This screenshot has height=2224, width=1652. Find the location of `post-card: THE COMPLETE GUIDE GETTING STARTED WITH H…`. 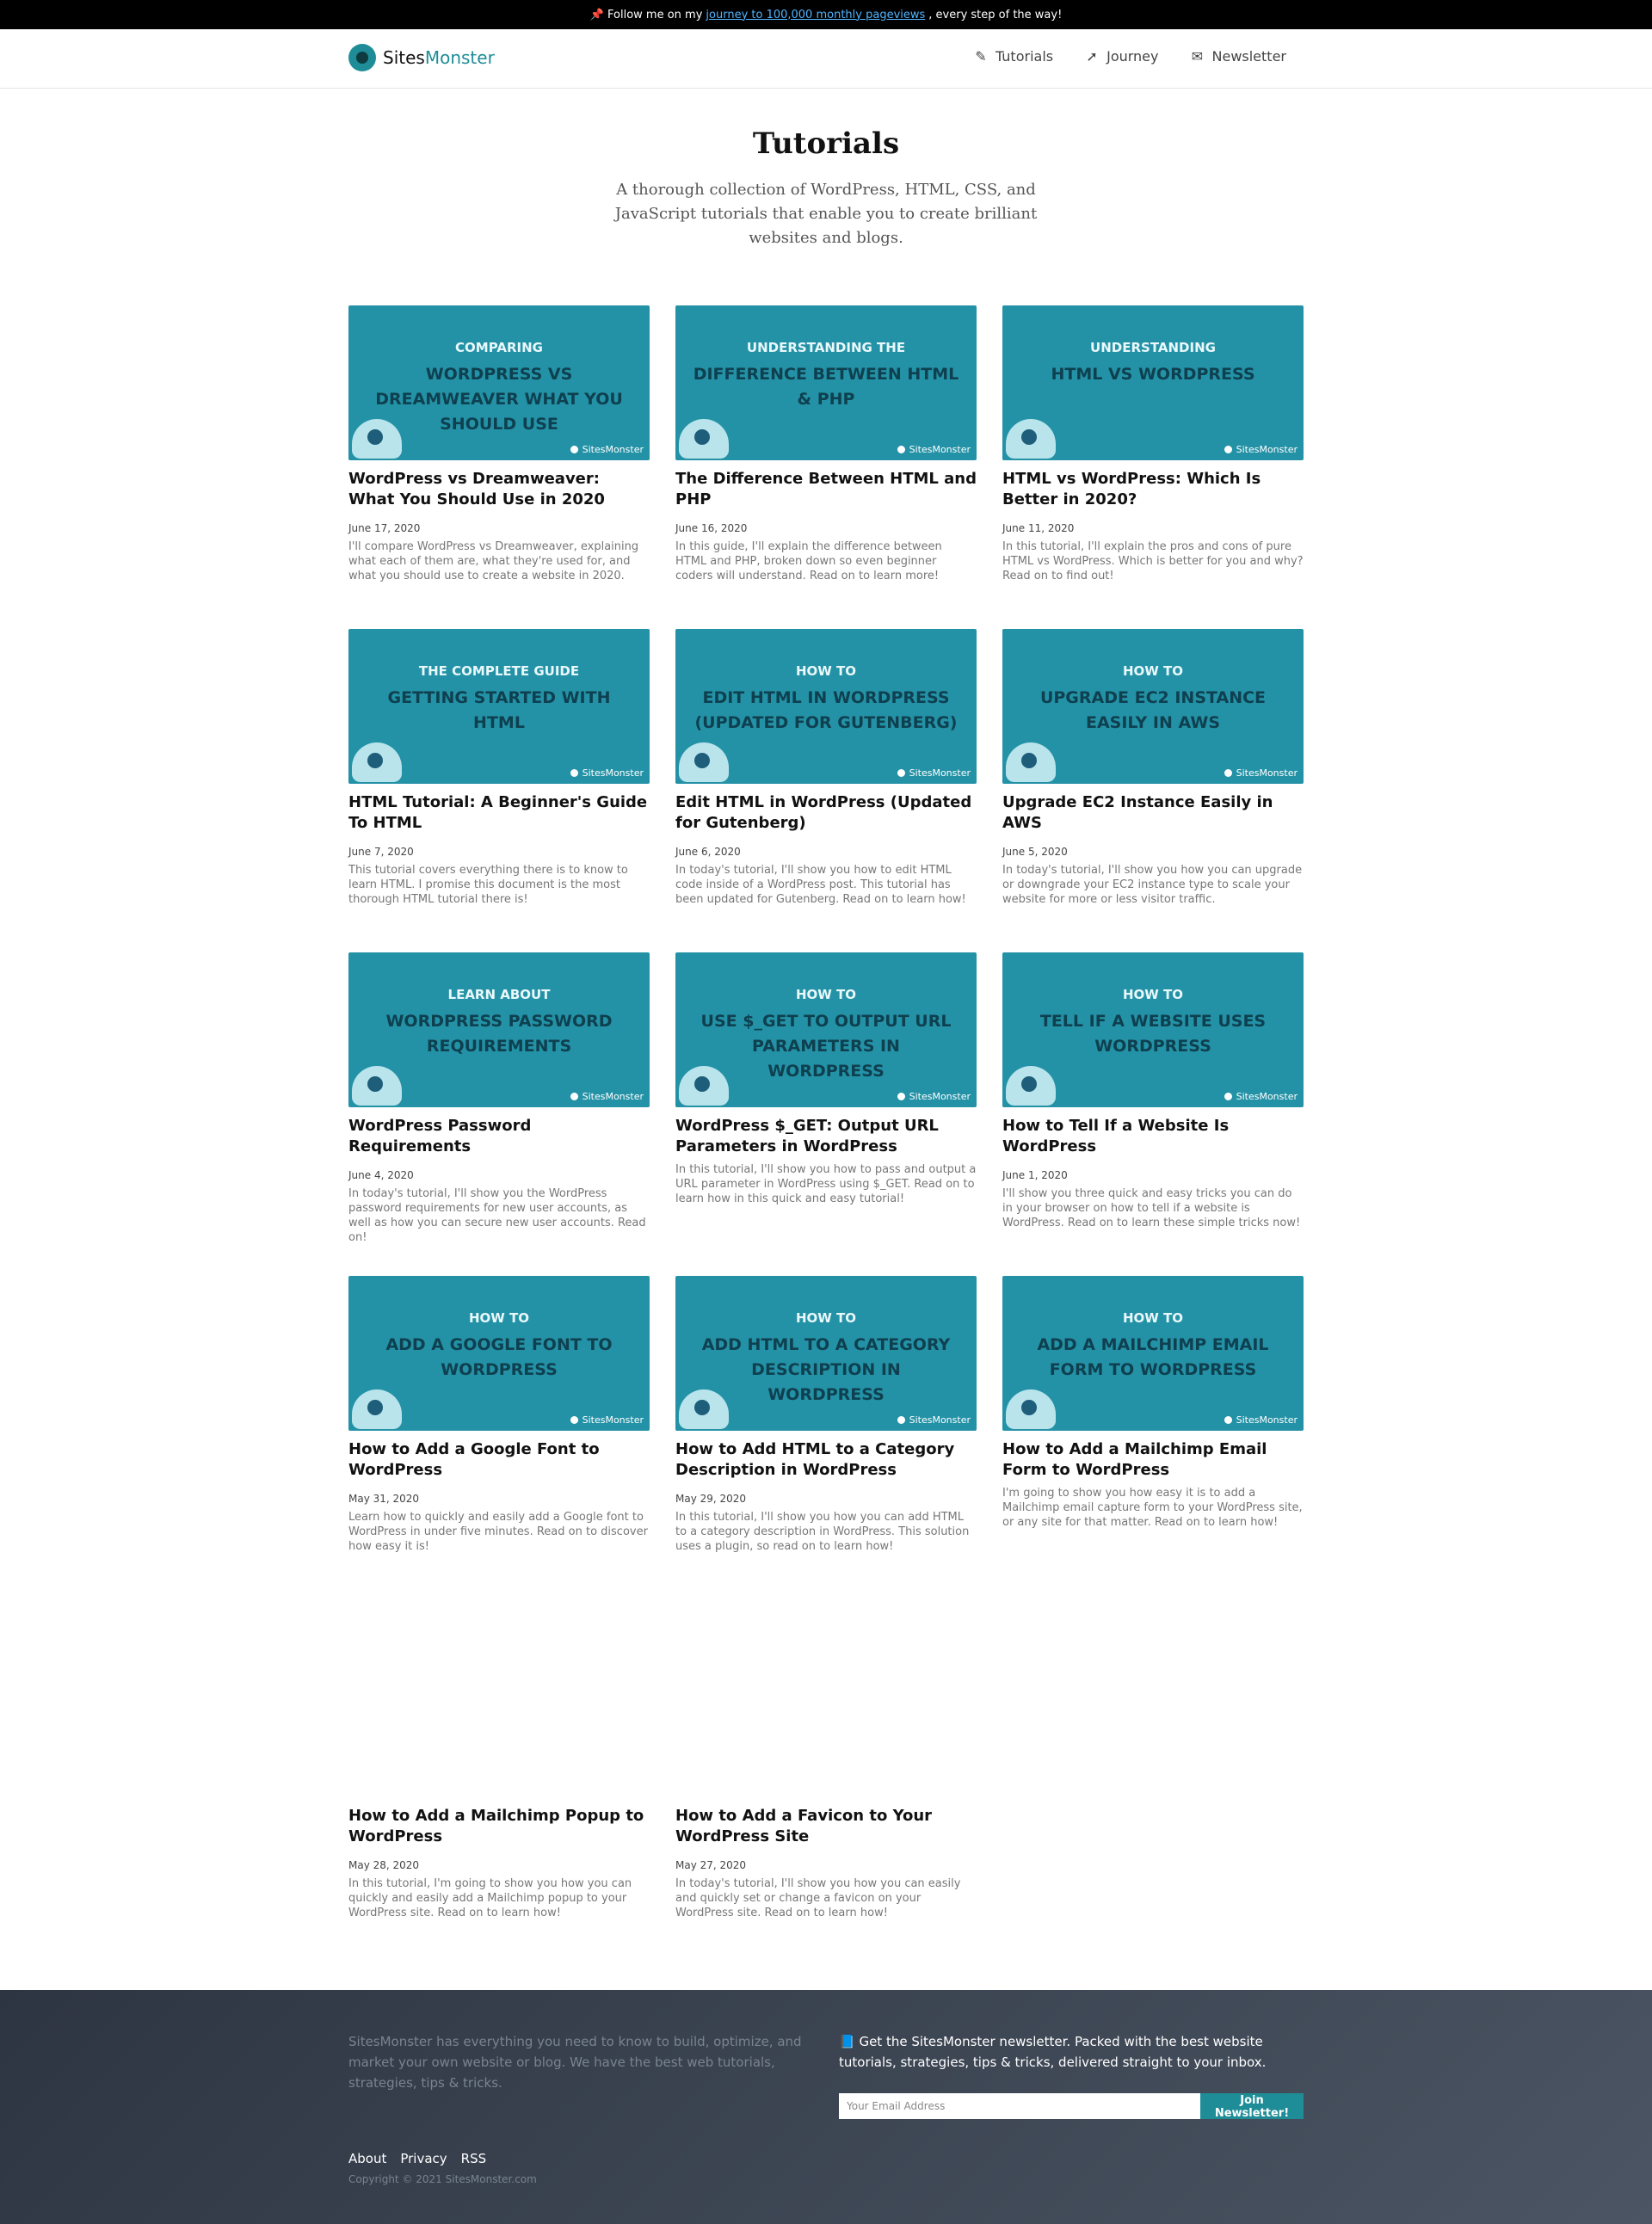

post-card: THE COMPLETE GUIDE GETTING STARTED WITH H… is located at coordinates (499, 790).